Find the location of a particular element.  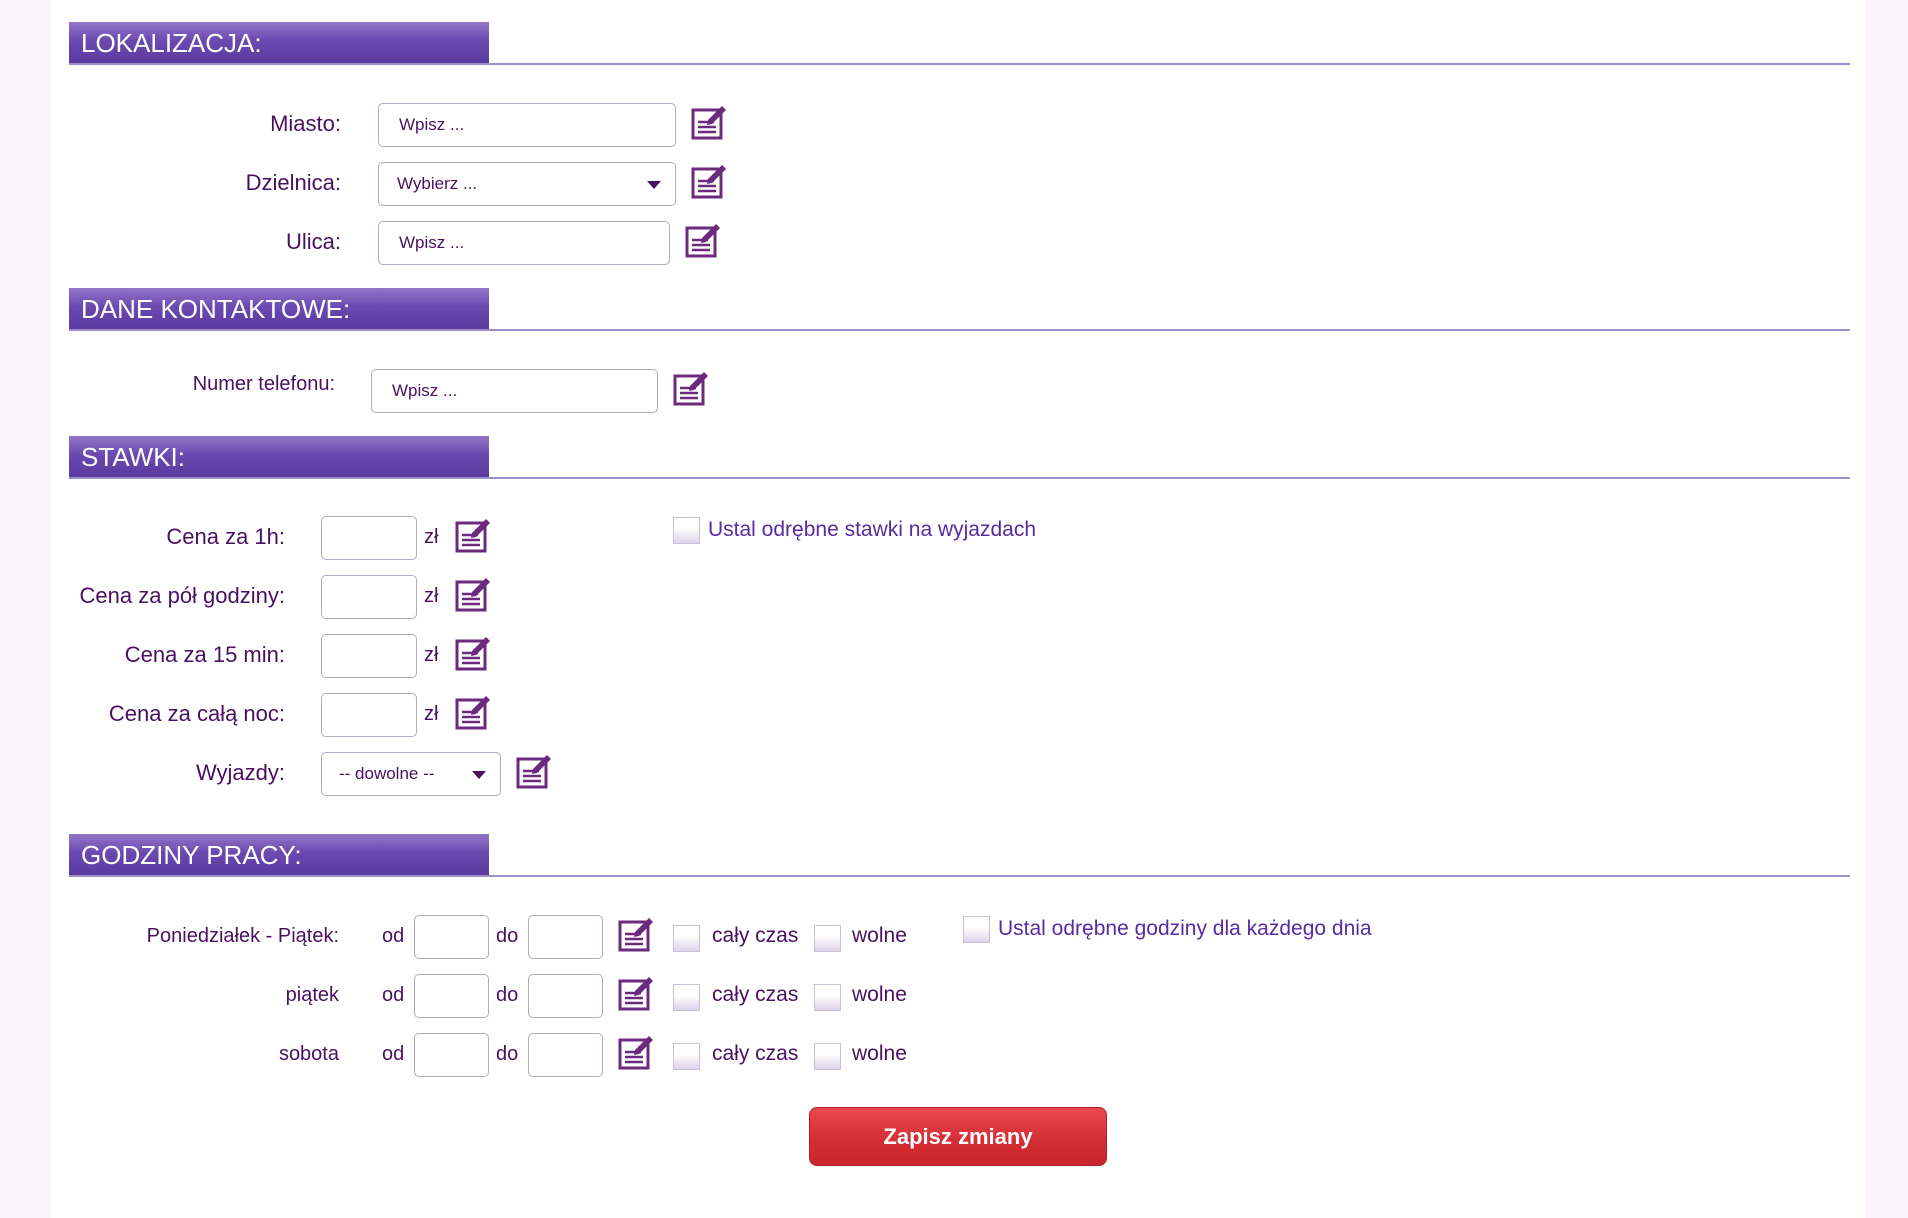

trips-label: Wyjazdy: is located at coordinates (240, 772).